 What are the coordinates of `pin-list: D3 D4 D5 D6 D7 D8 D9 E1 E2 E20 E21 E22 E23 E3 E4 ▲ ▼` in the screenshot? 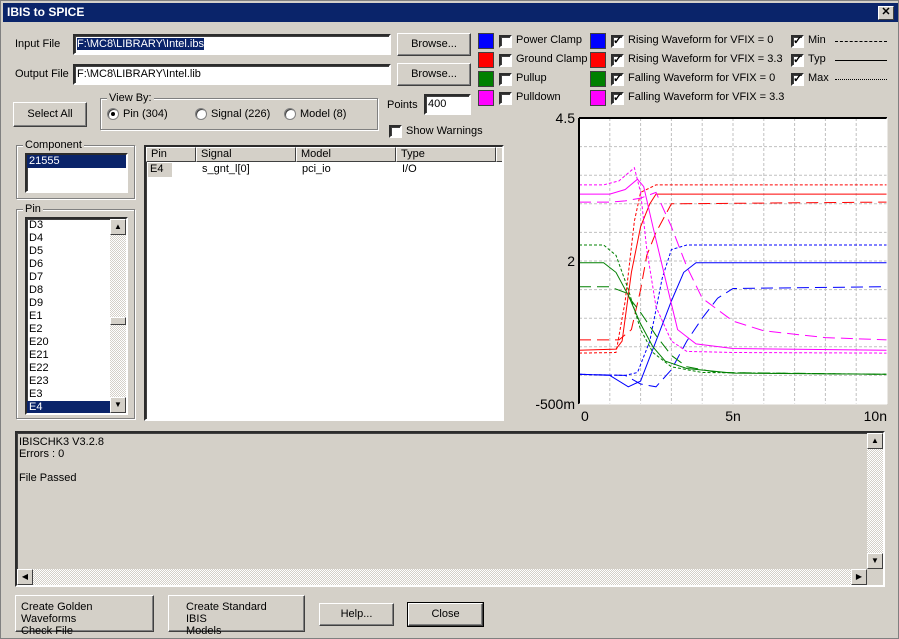 It's located at (76, 316).